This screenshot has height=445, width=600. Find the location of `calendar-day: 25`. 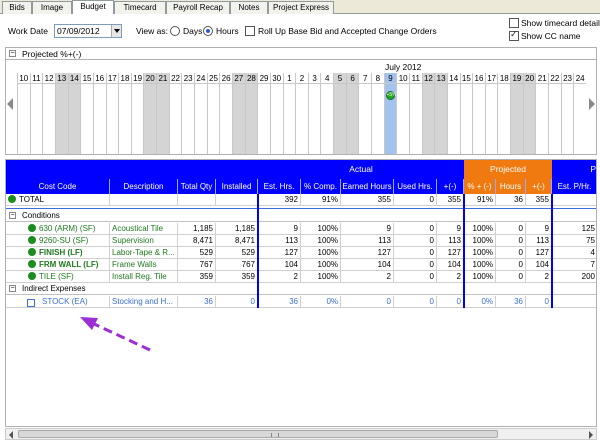

calendar-day: 25 is located at coordinates (213, 113).